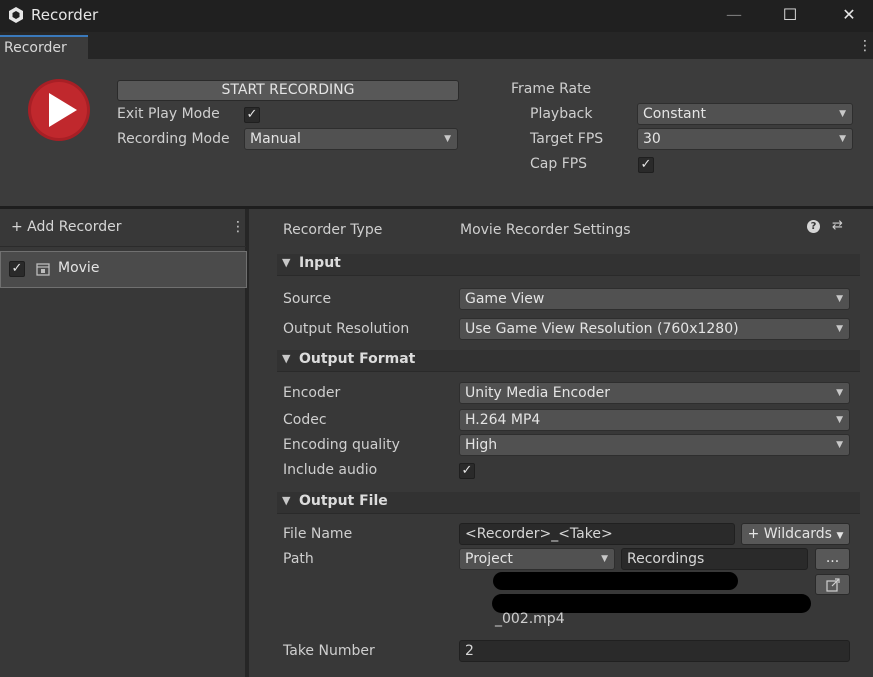  What do you see at coordinates (561, 114) in the screenshot?
I see `playback-label: Playback` at bounding box center [561, 114].